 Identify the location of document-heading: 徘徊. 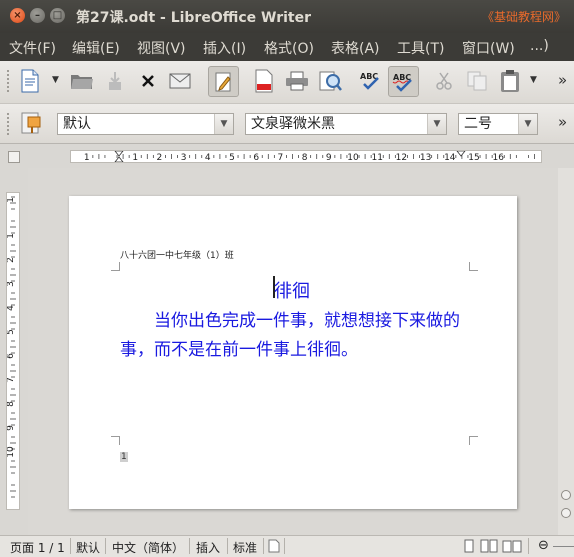
(292, 290).